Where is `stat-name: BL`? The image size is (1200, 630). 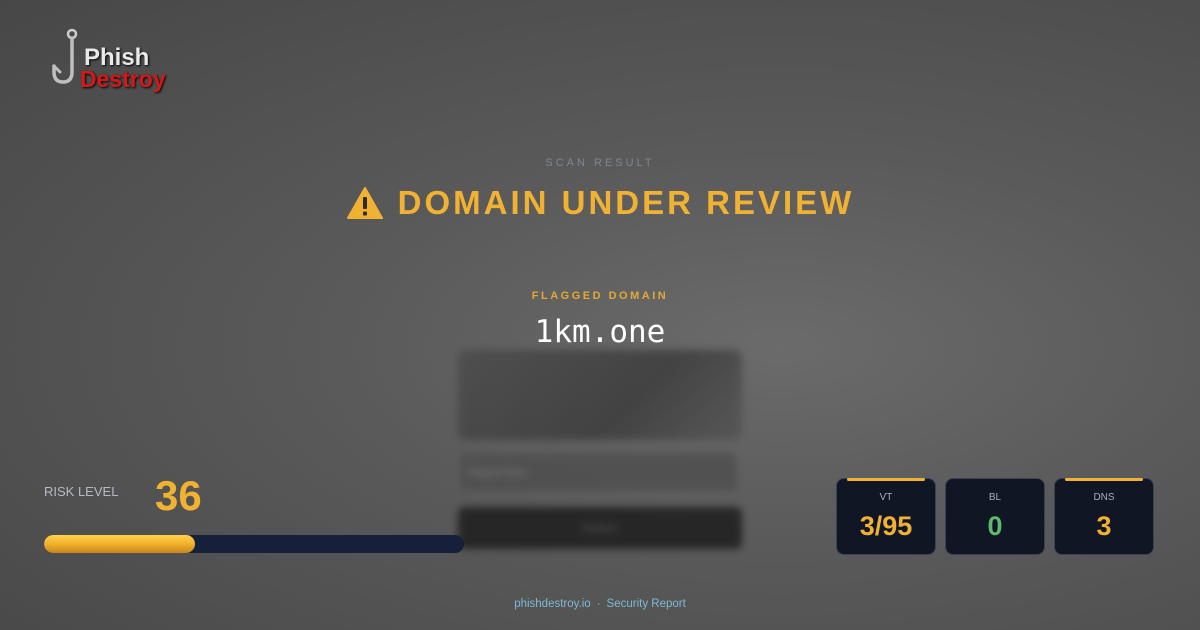 stat-name: BL is located at coordinates (995, 497).